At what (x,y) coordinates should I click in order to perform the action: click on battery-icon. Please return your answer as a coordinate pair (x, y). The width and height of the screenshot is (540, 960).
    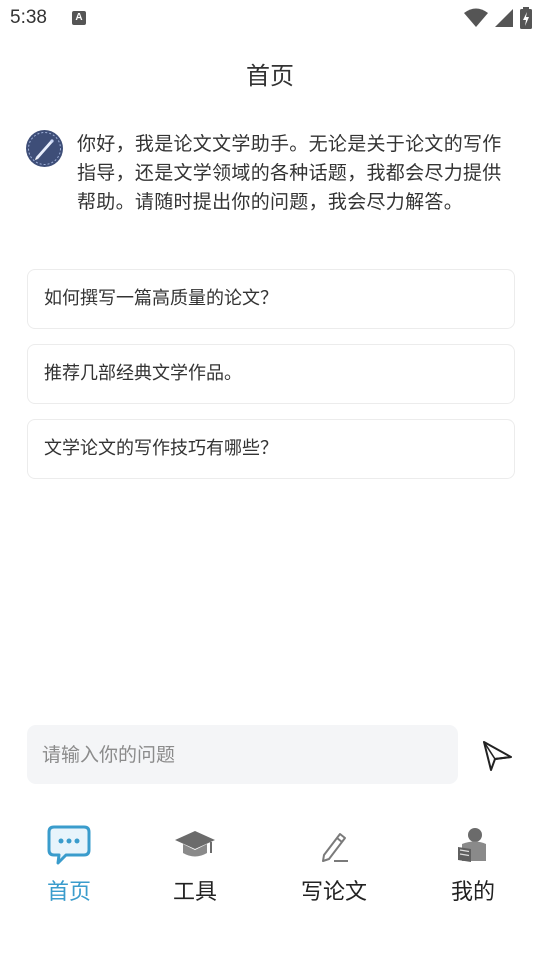
    Looking at the image, I should click on (526, 18).